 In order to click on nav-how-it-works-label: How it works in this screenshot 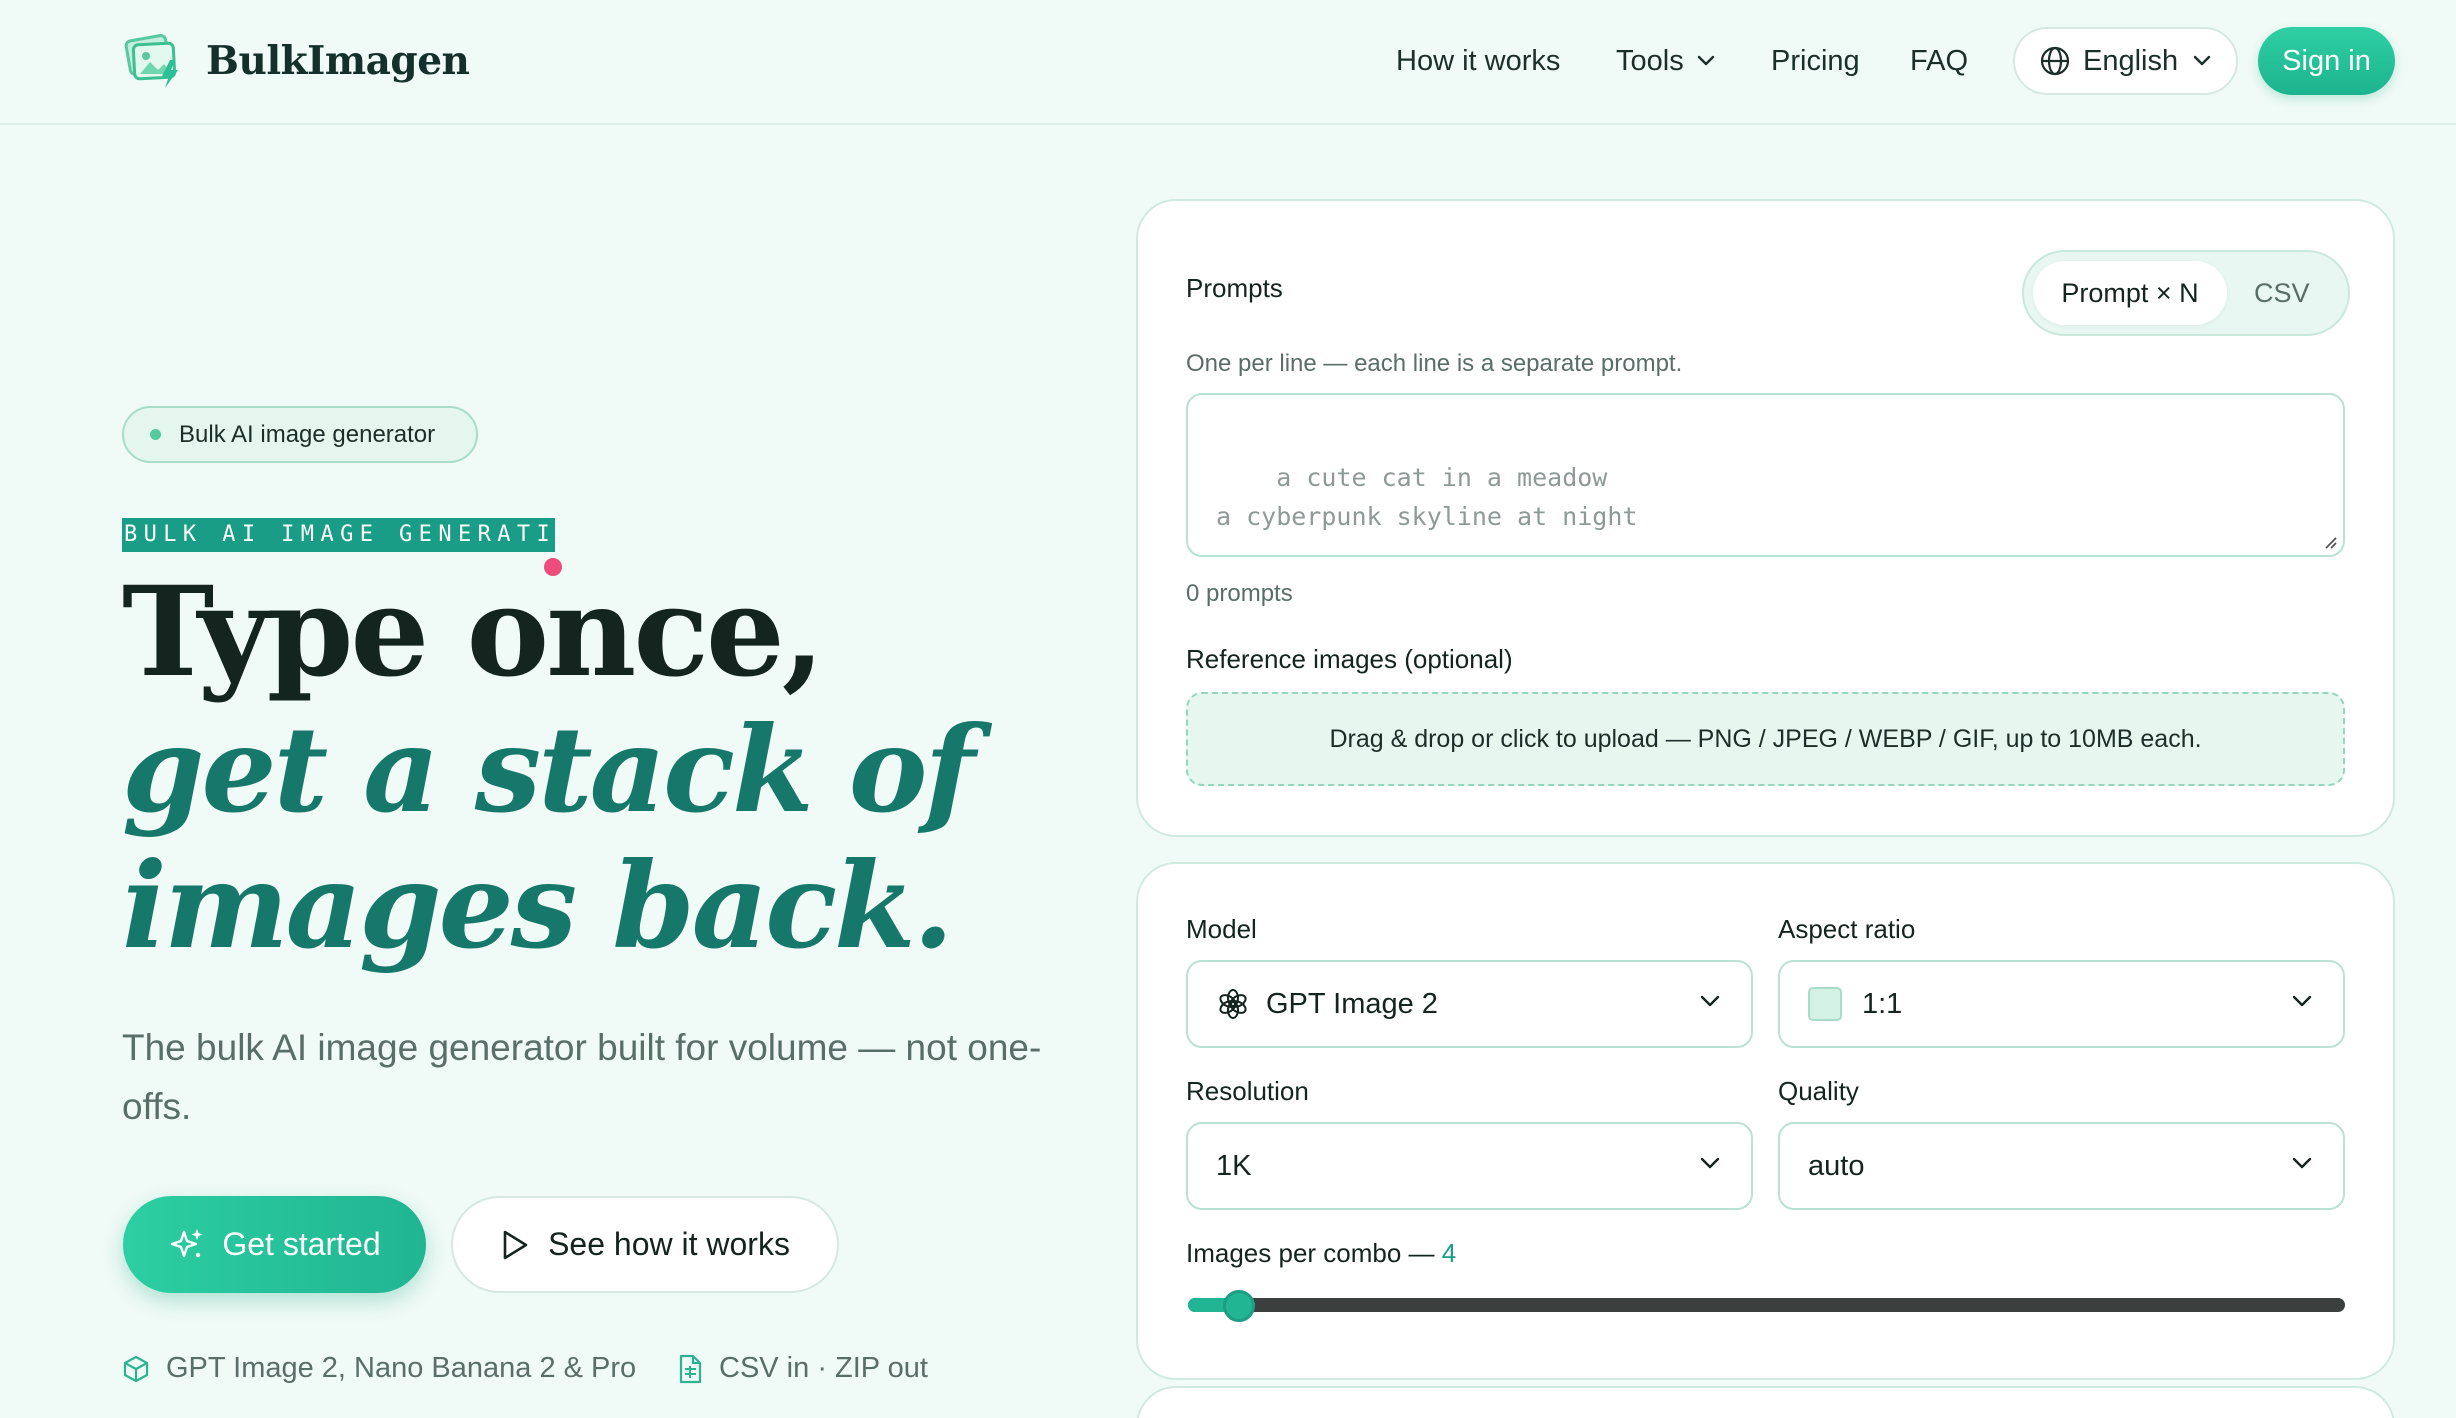, I will do `click(1478, 60)`.